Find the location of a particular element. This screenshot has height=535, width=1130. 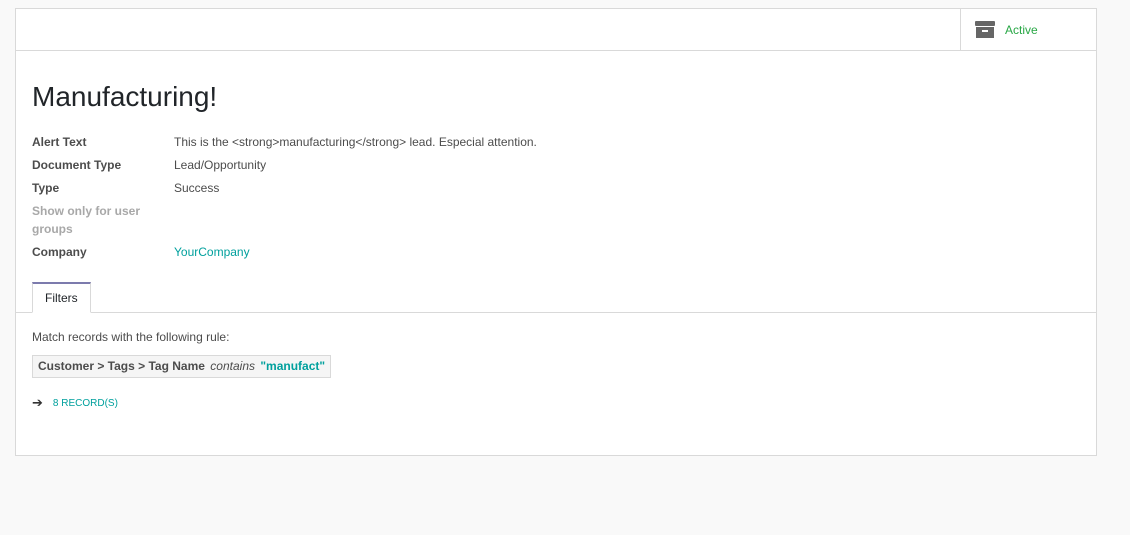

domain-path: Customer > Tags > Tag Name is located at coordinates (121, 366).